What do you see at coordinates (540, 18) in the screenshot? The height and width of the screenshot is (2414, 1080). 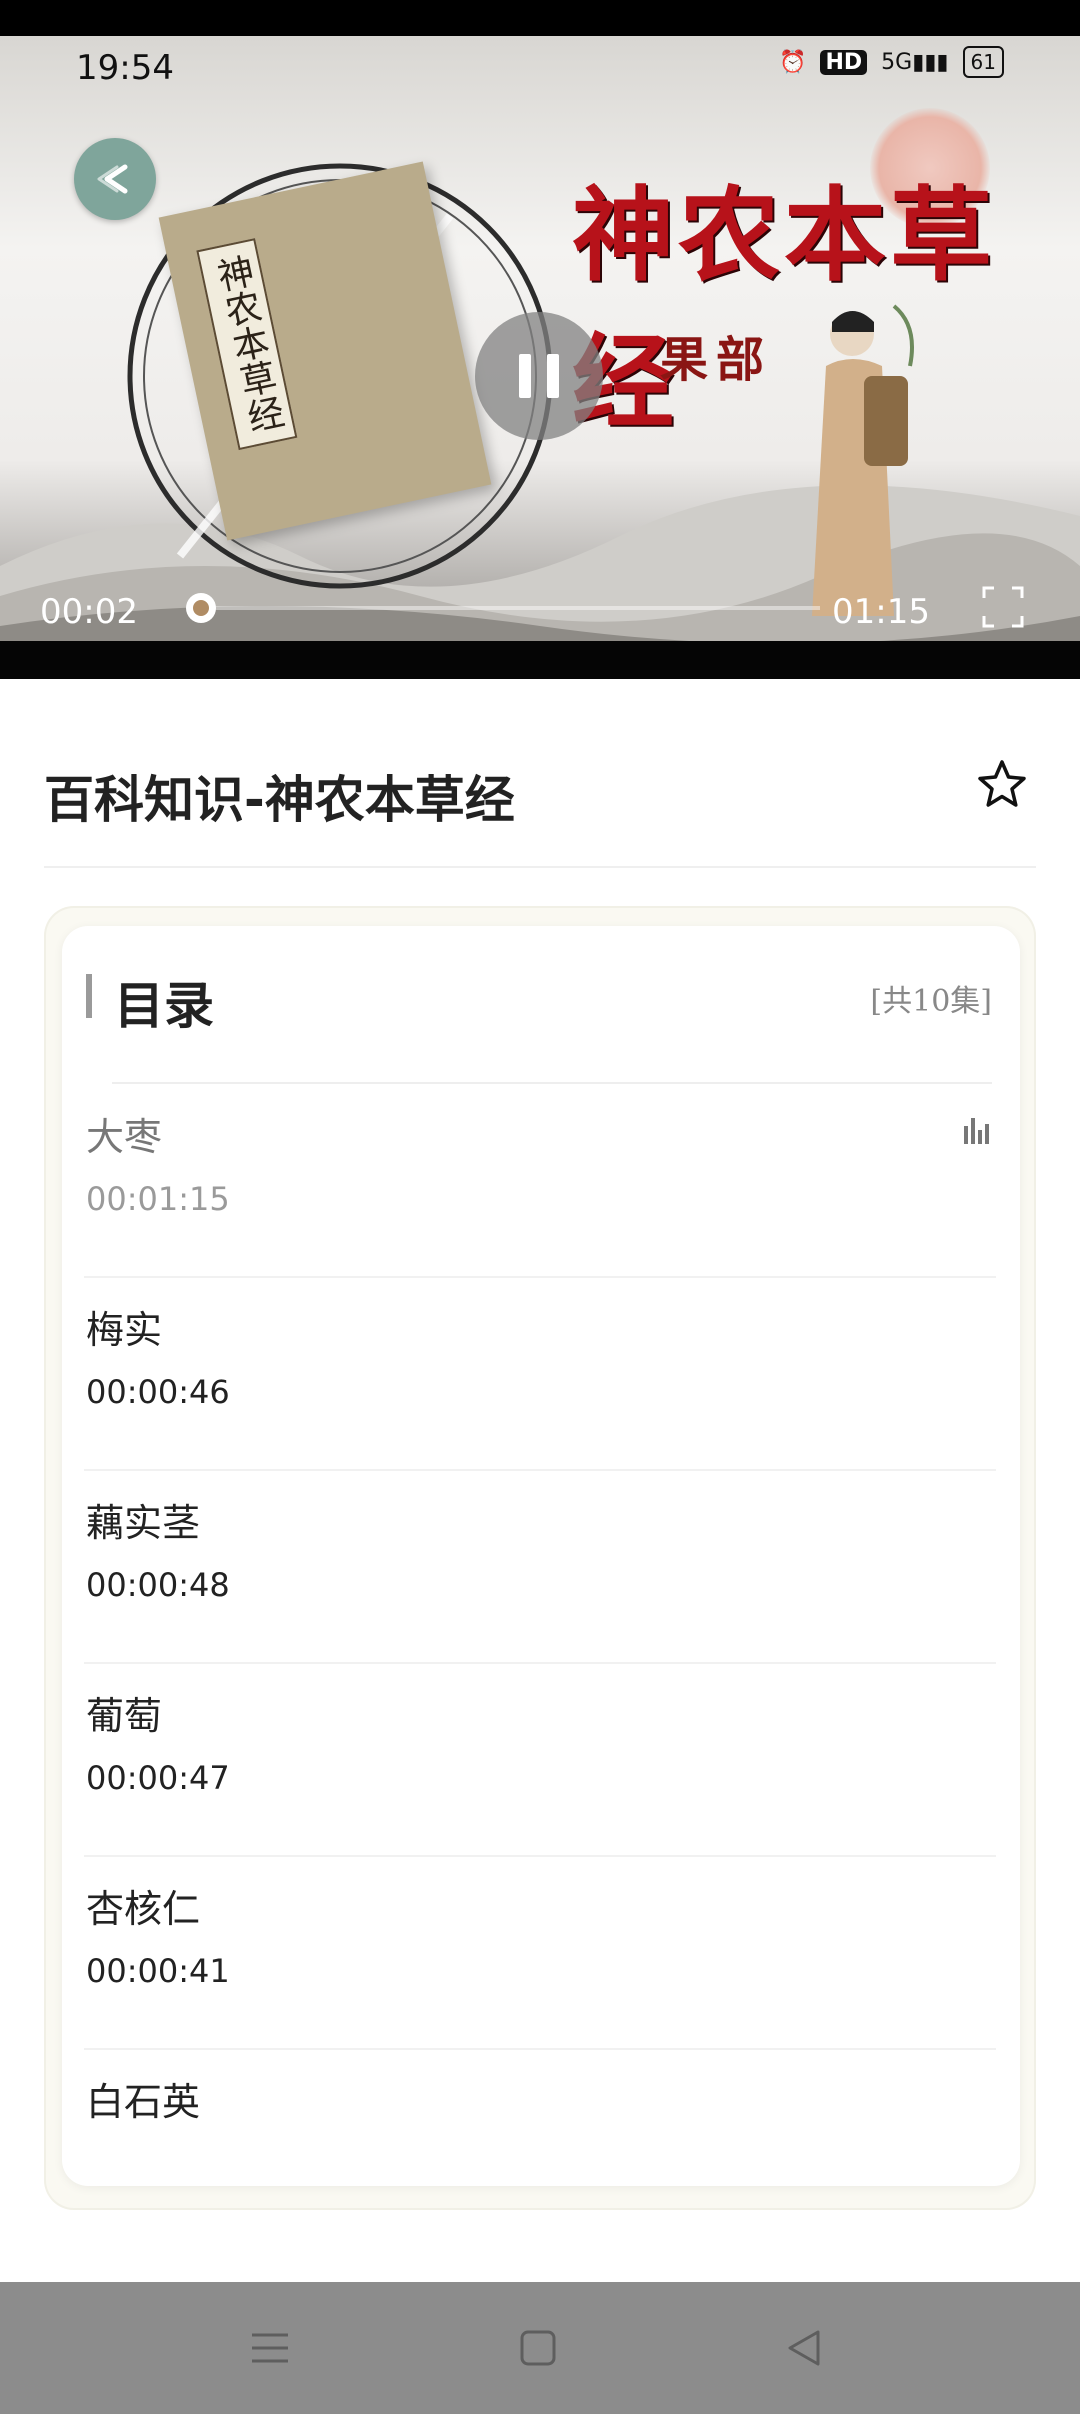 I see `status-strip` at bounding box center [540, 18].